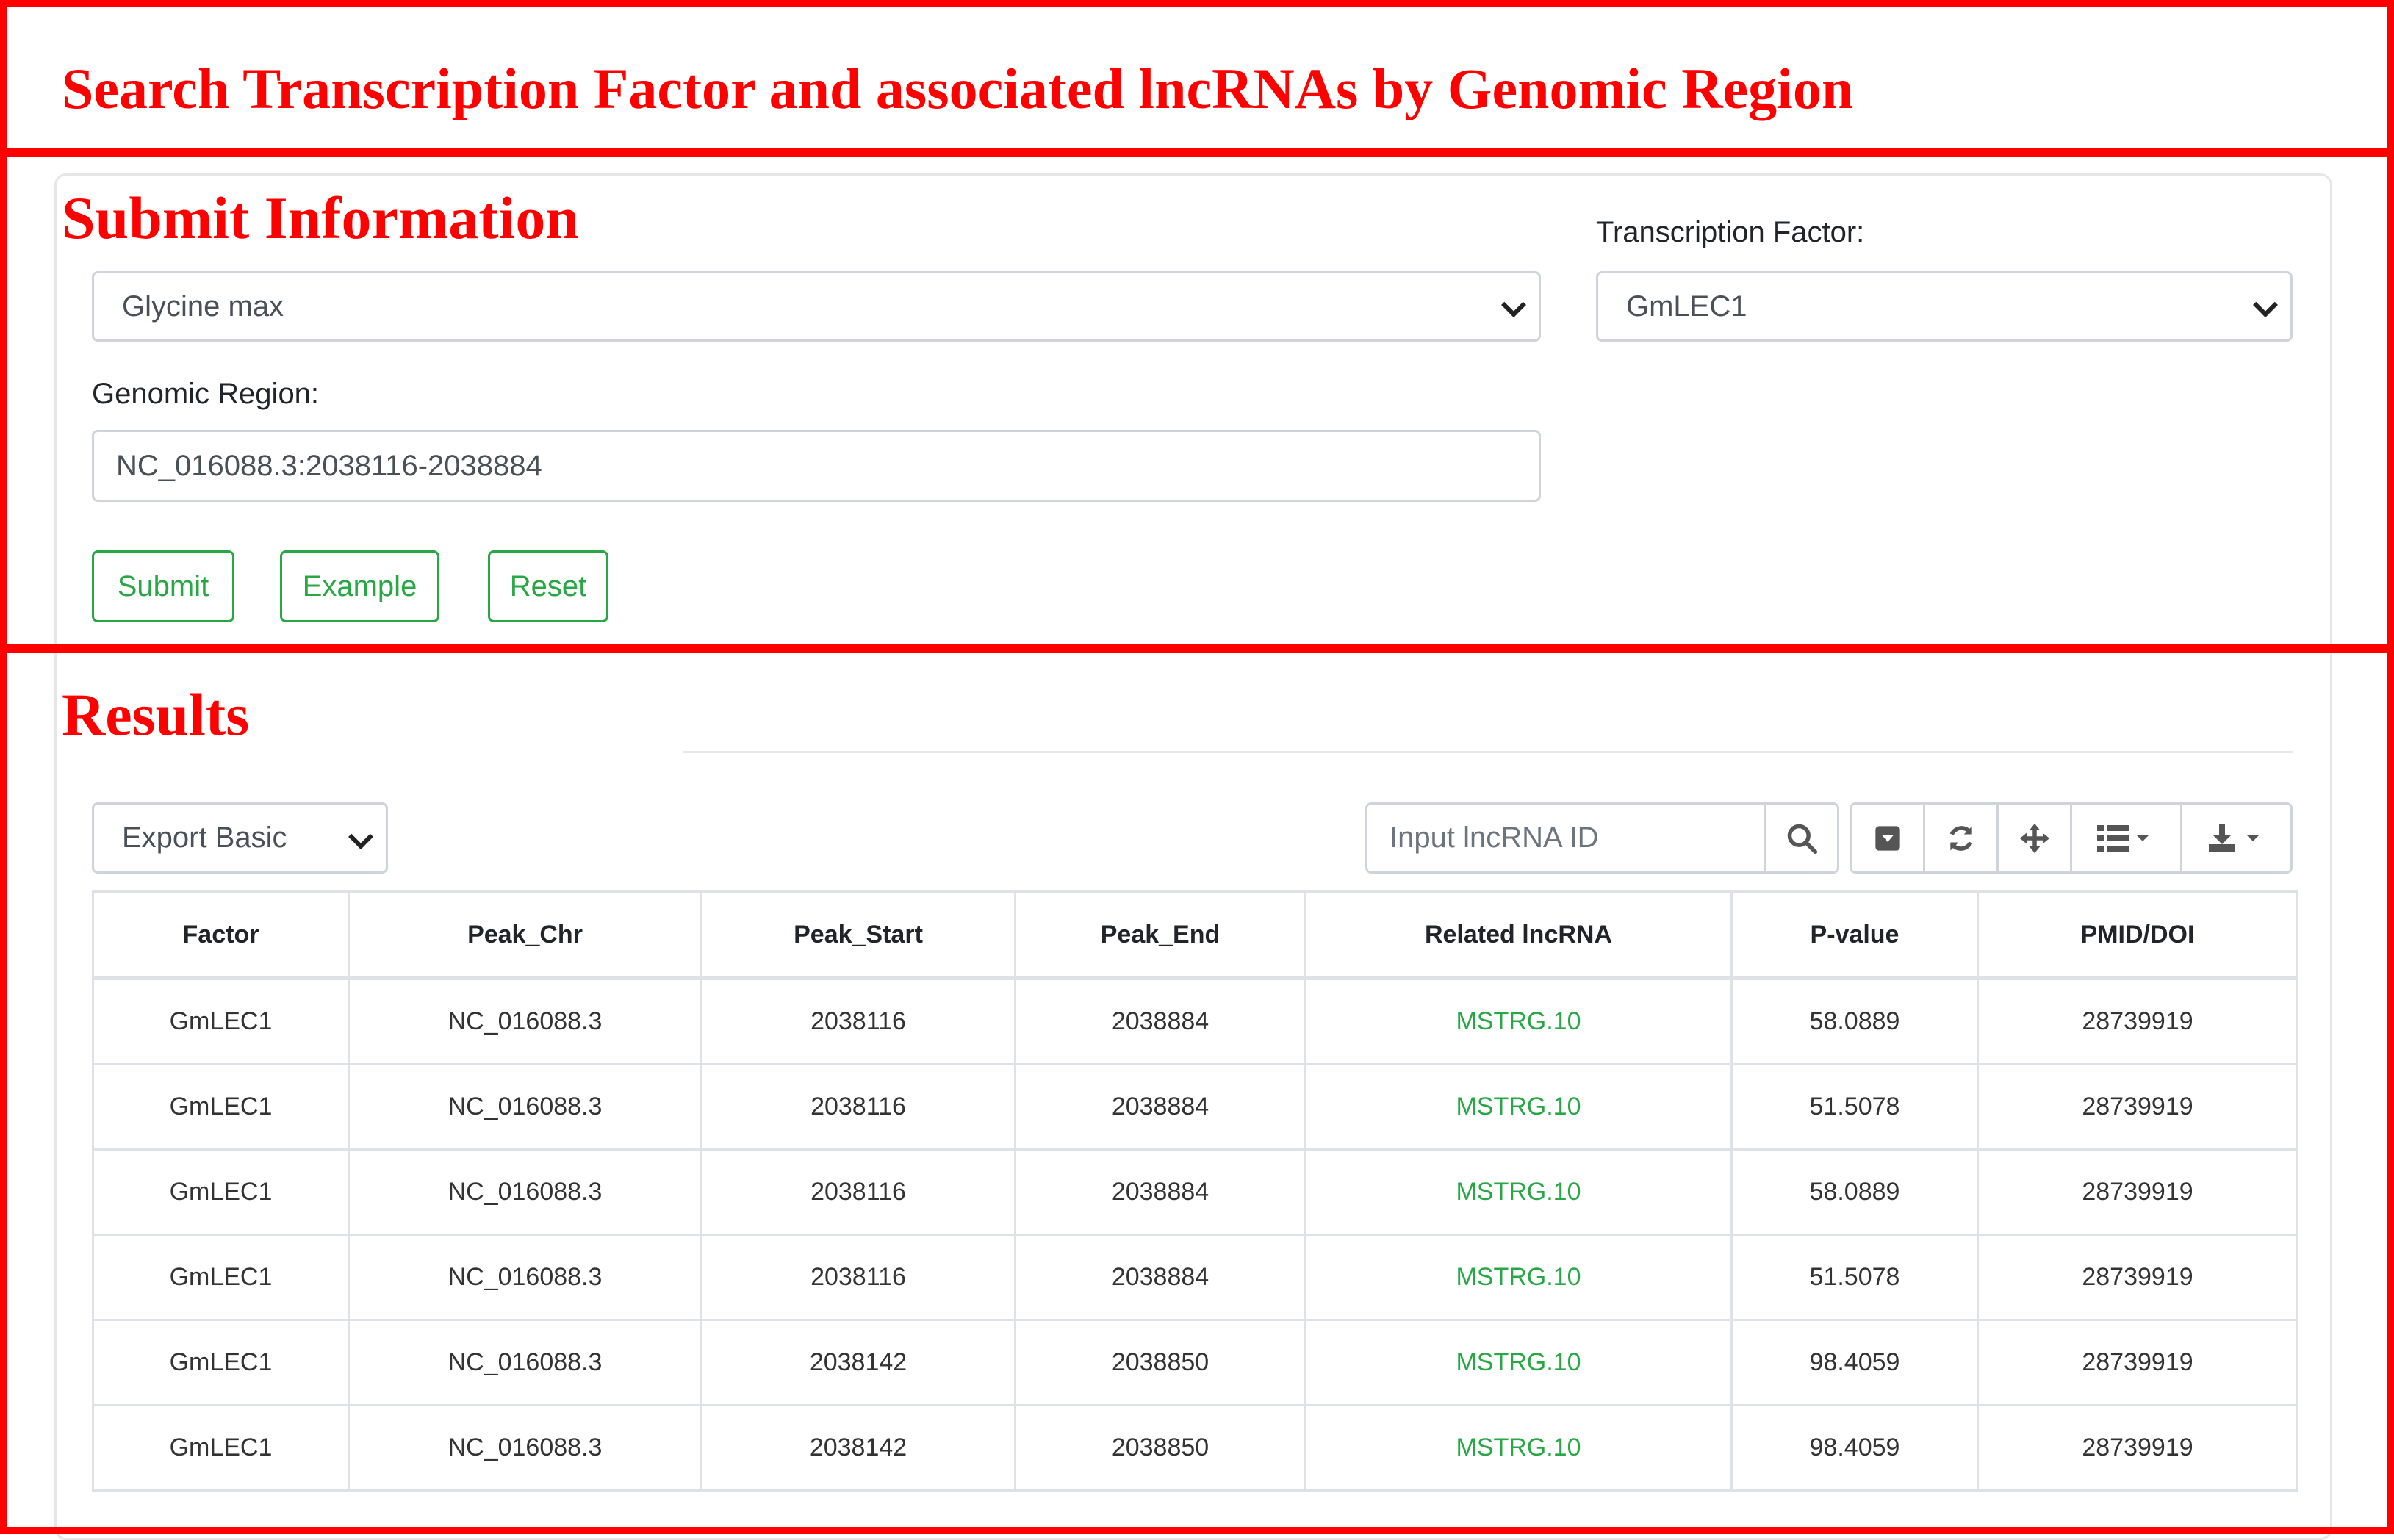 Image resolution: width=2394 pixels, height=1540 pixels. I want to click on refresh-icon, so click(1960, 838).